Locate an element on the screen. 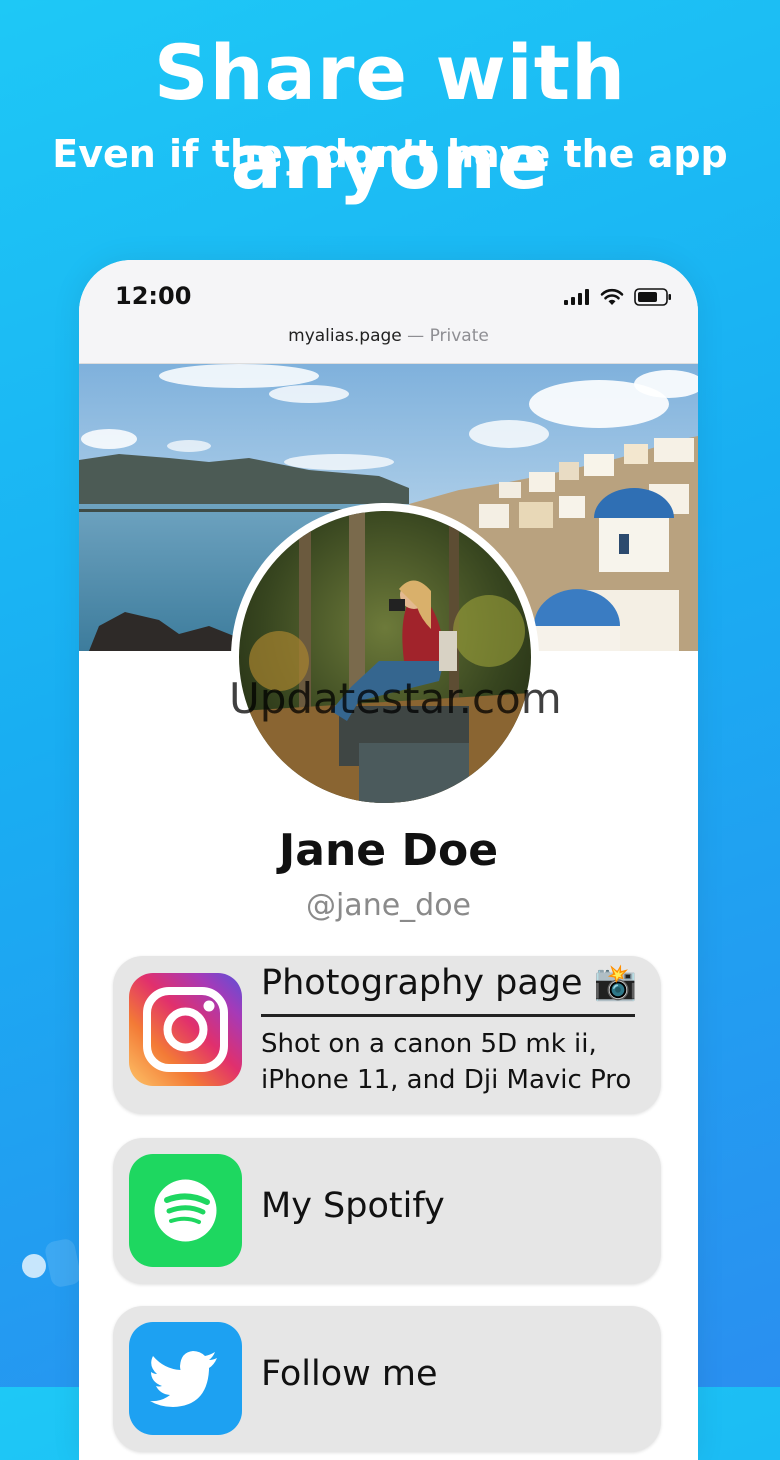 The image size is (780, 1460). link-title: My Spotify is located at coordinates (353, 1206).